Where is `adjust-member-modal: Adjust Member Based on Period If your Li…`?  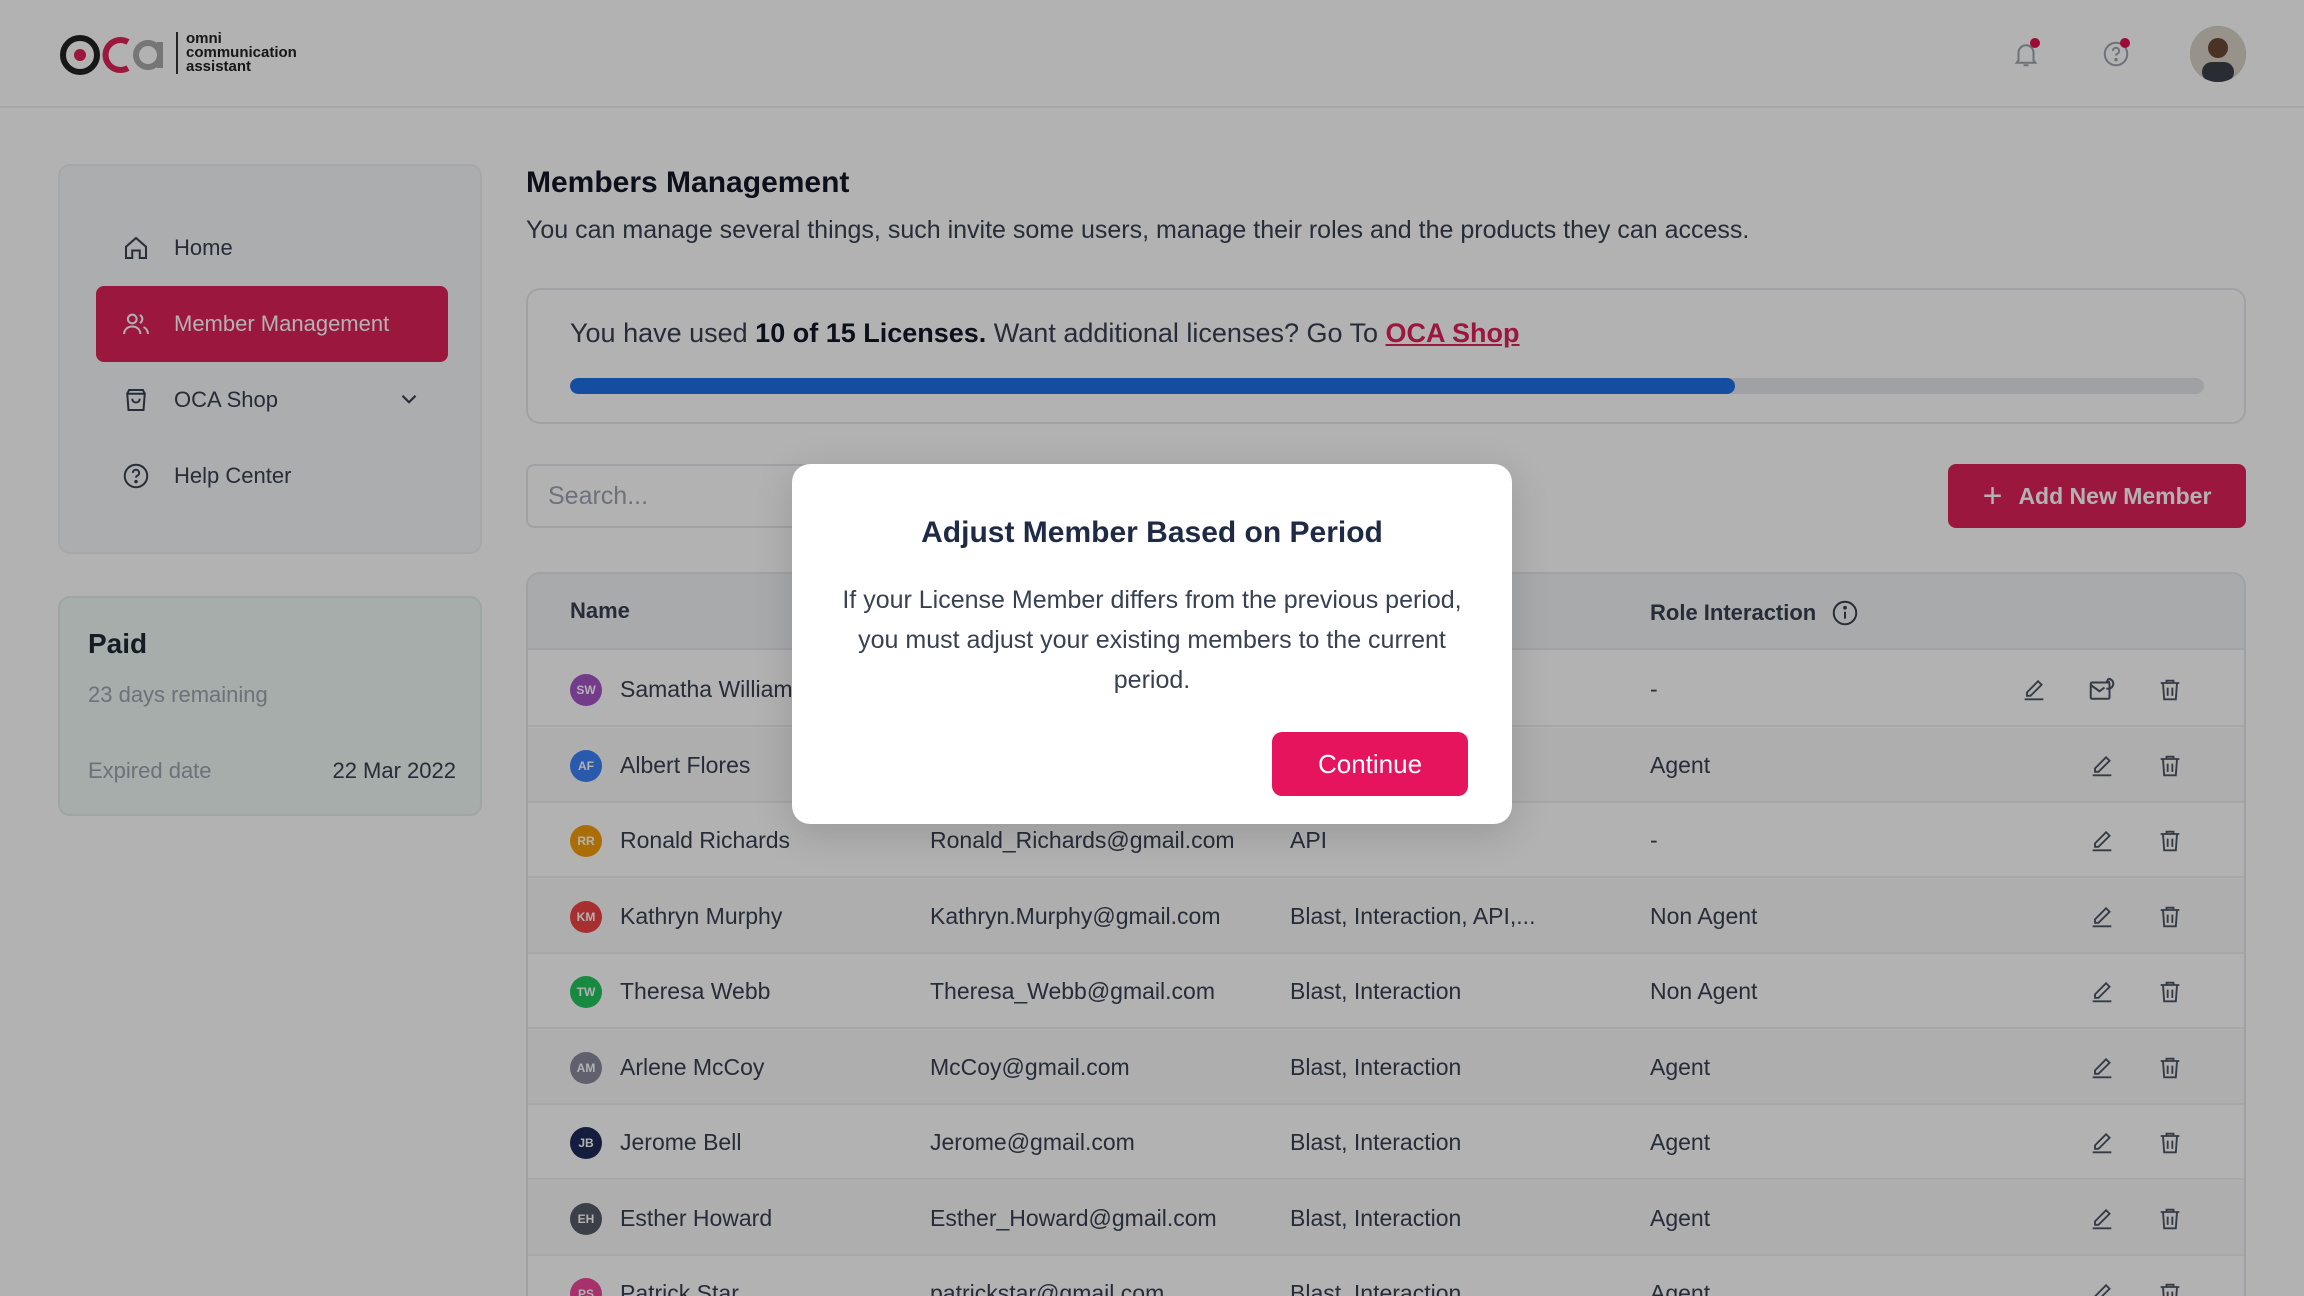 adjust-member-modal: Adjust Member Based on Period If your Li… is located at coordinates (1152, 644).